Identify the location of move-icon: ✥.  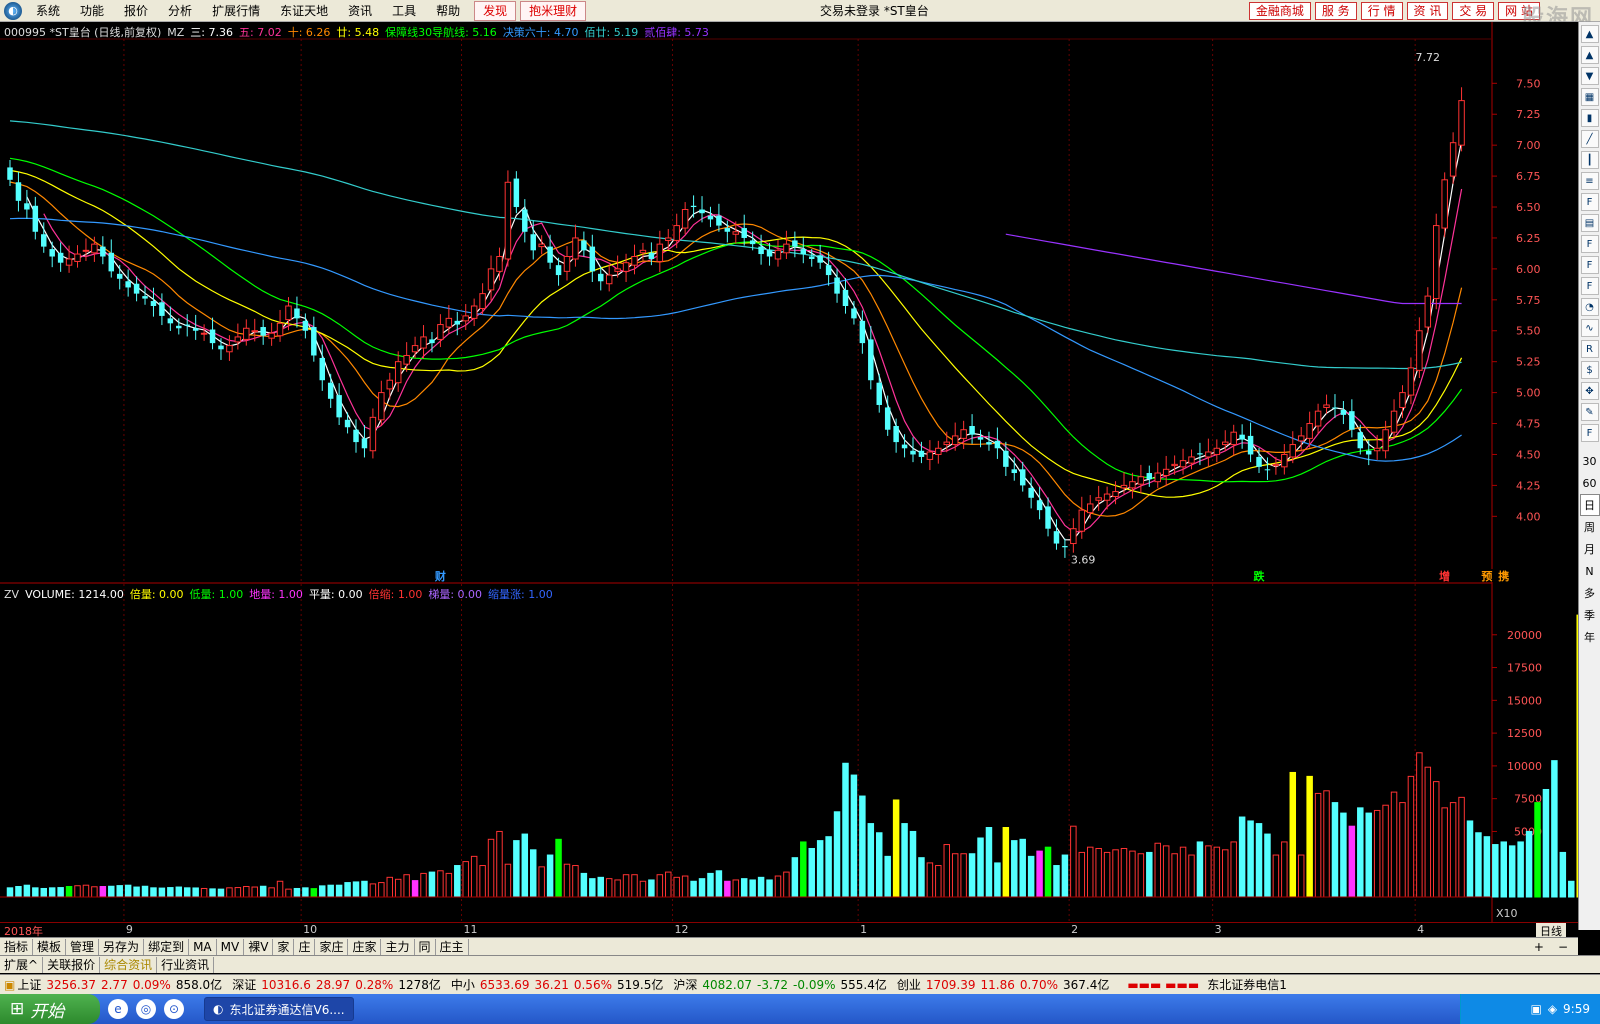
(1589, 391).